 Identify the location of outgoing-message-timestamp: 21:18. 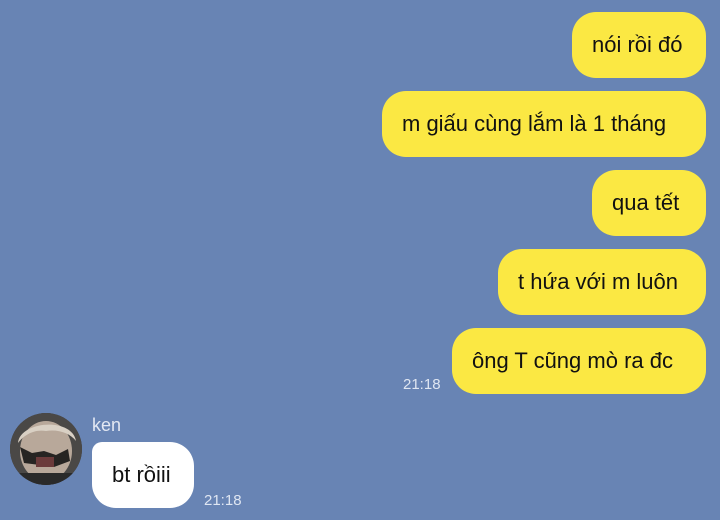
(422, 384).